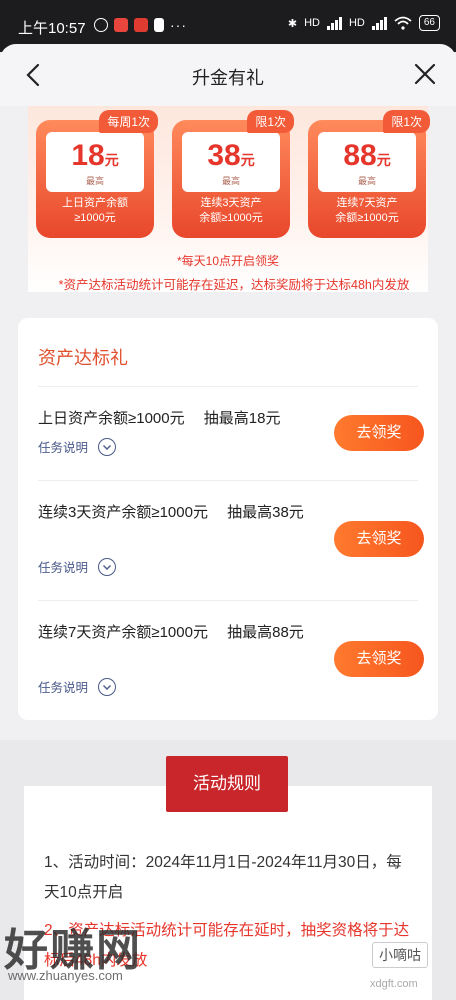 The image size is (456, 1000). Describe the element at coordinates (159, 25) in the screenshot. I see `tiktok-icon` at that location.